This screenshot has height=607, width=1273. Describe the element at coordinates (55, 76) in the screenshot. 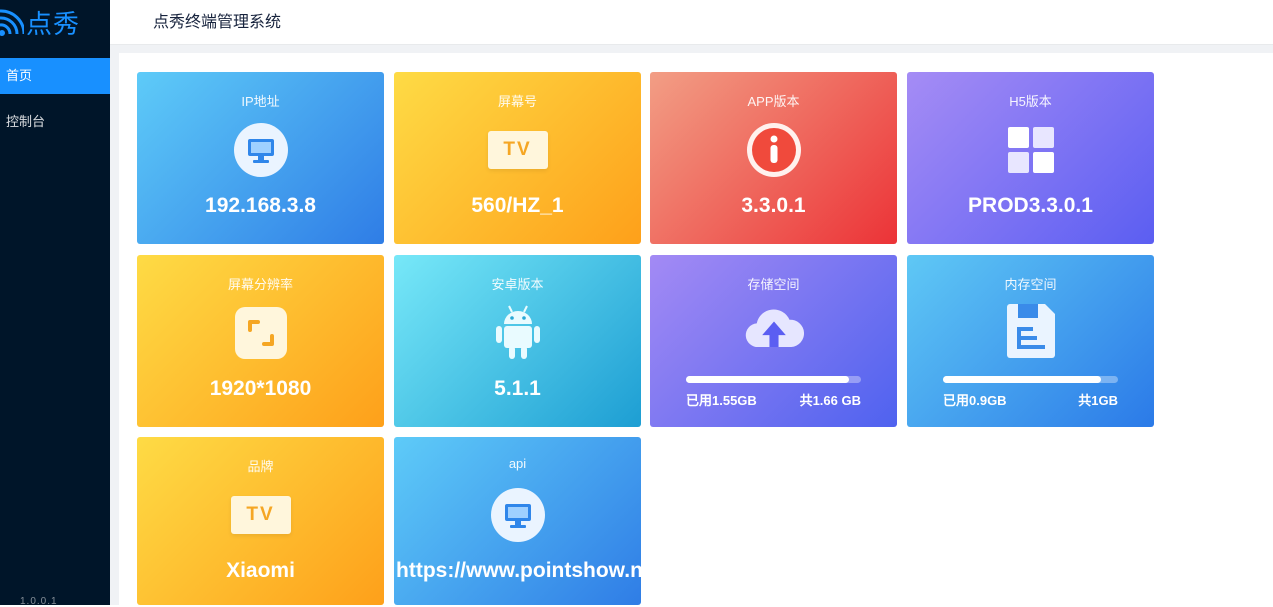

I see `sidebar-item-home: 首页` at that location.